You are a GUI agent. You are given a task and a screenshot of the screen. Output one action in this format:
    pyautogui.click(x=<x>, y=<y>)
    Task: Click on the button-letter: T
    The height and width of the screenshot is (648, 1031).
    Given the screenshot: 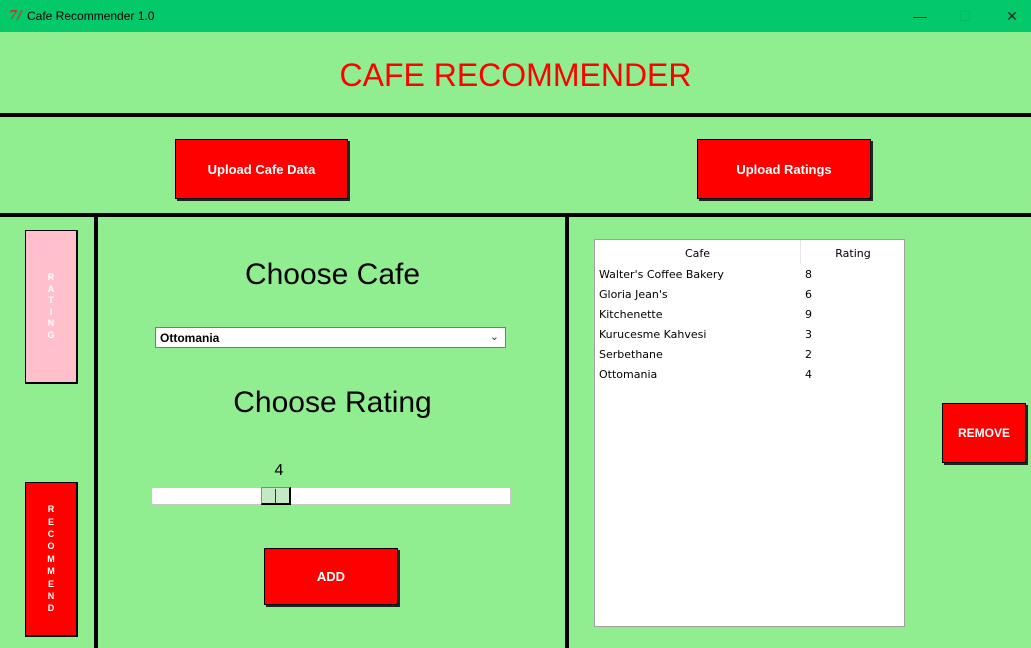 What is the action you would take?
    pyautogui.click(x=51, y=300)
    